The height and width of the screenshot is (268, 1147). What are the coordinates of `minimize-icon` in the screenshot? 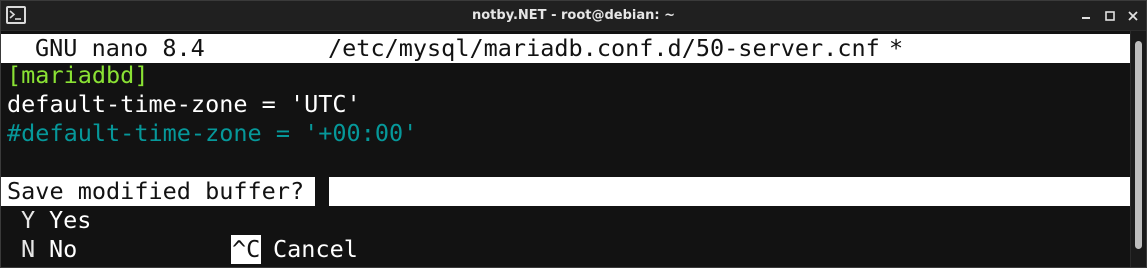 It's located at (1086, 18).